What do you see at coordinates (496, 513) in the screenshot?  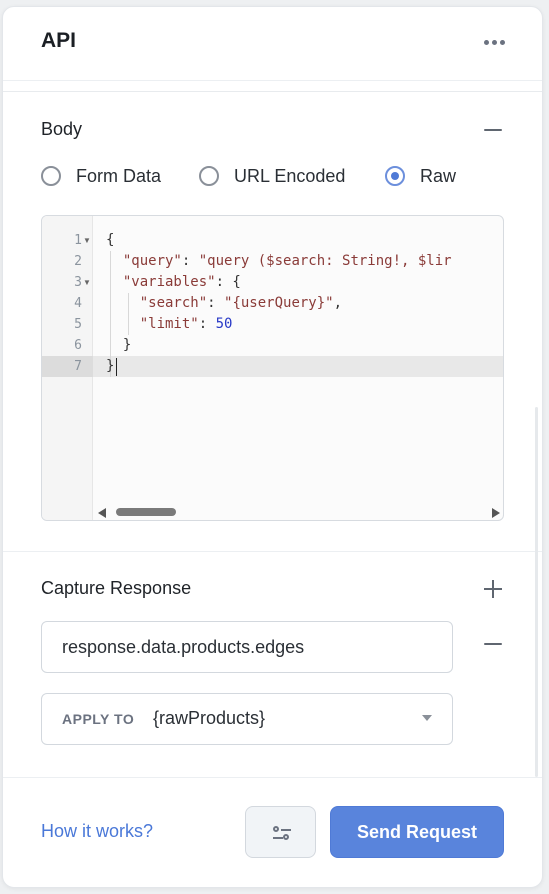 I see `scroll-right-icon` at bounding box center [496, 513].